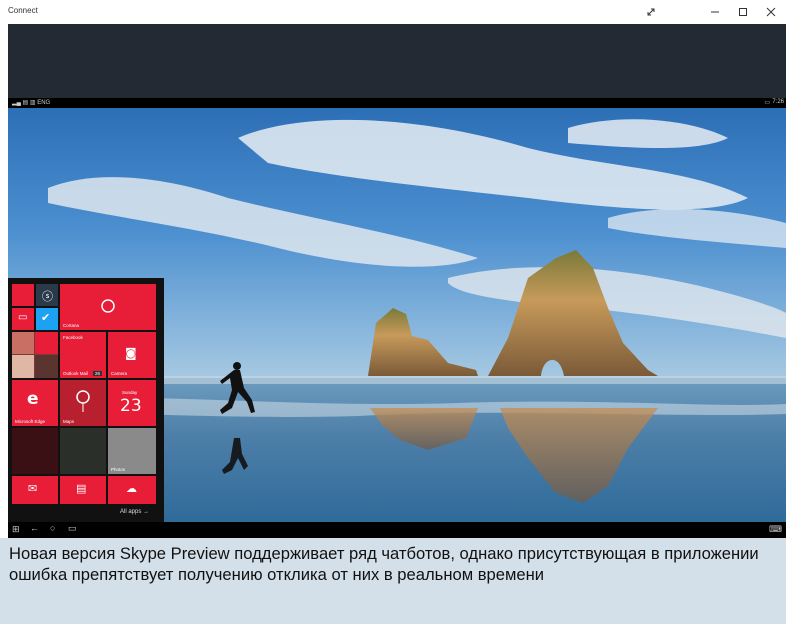 The width and height of the screenshot is (786, 624). I want to click on minimize-button, so click(715, 12).